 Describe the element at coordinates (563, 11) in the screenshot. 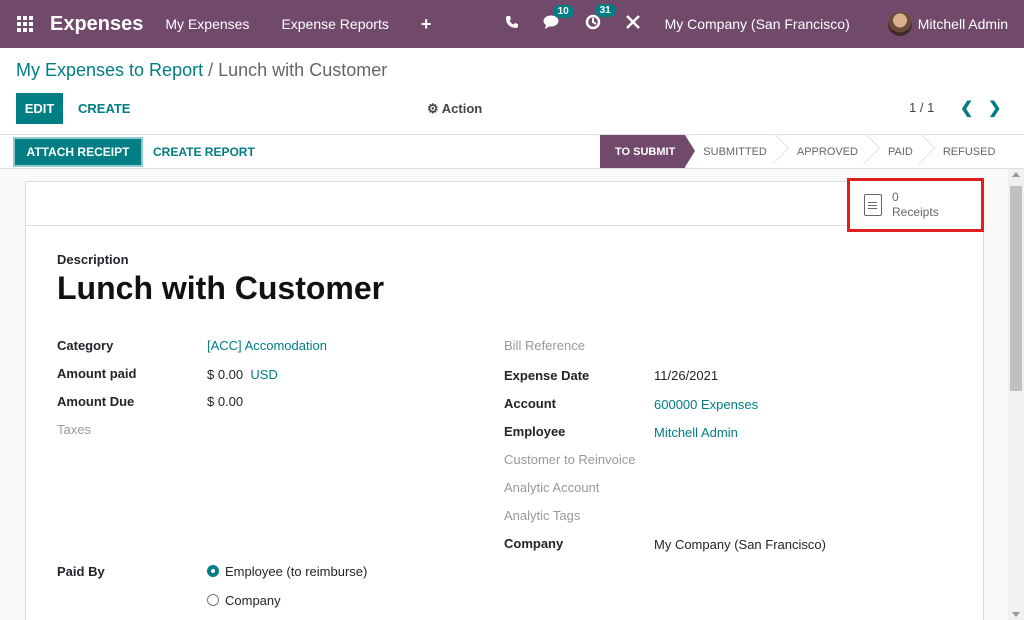

I see `messages-badge: 10` at that location.